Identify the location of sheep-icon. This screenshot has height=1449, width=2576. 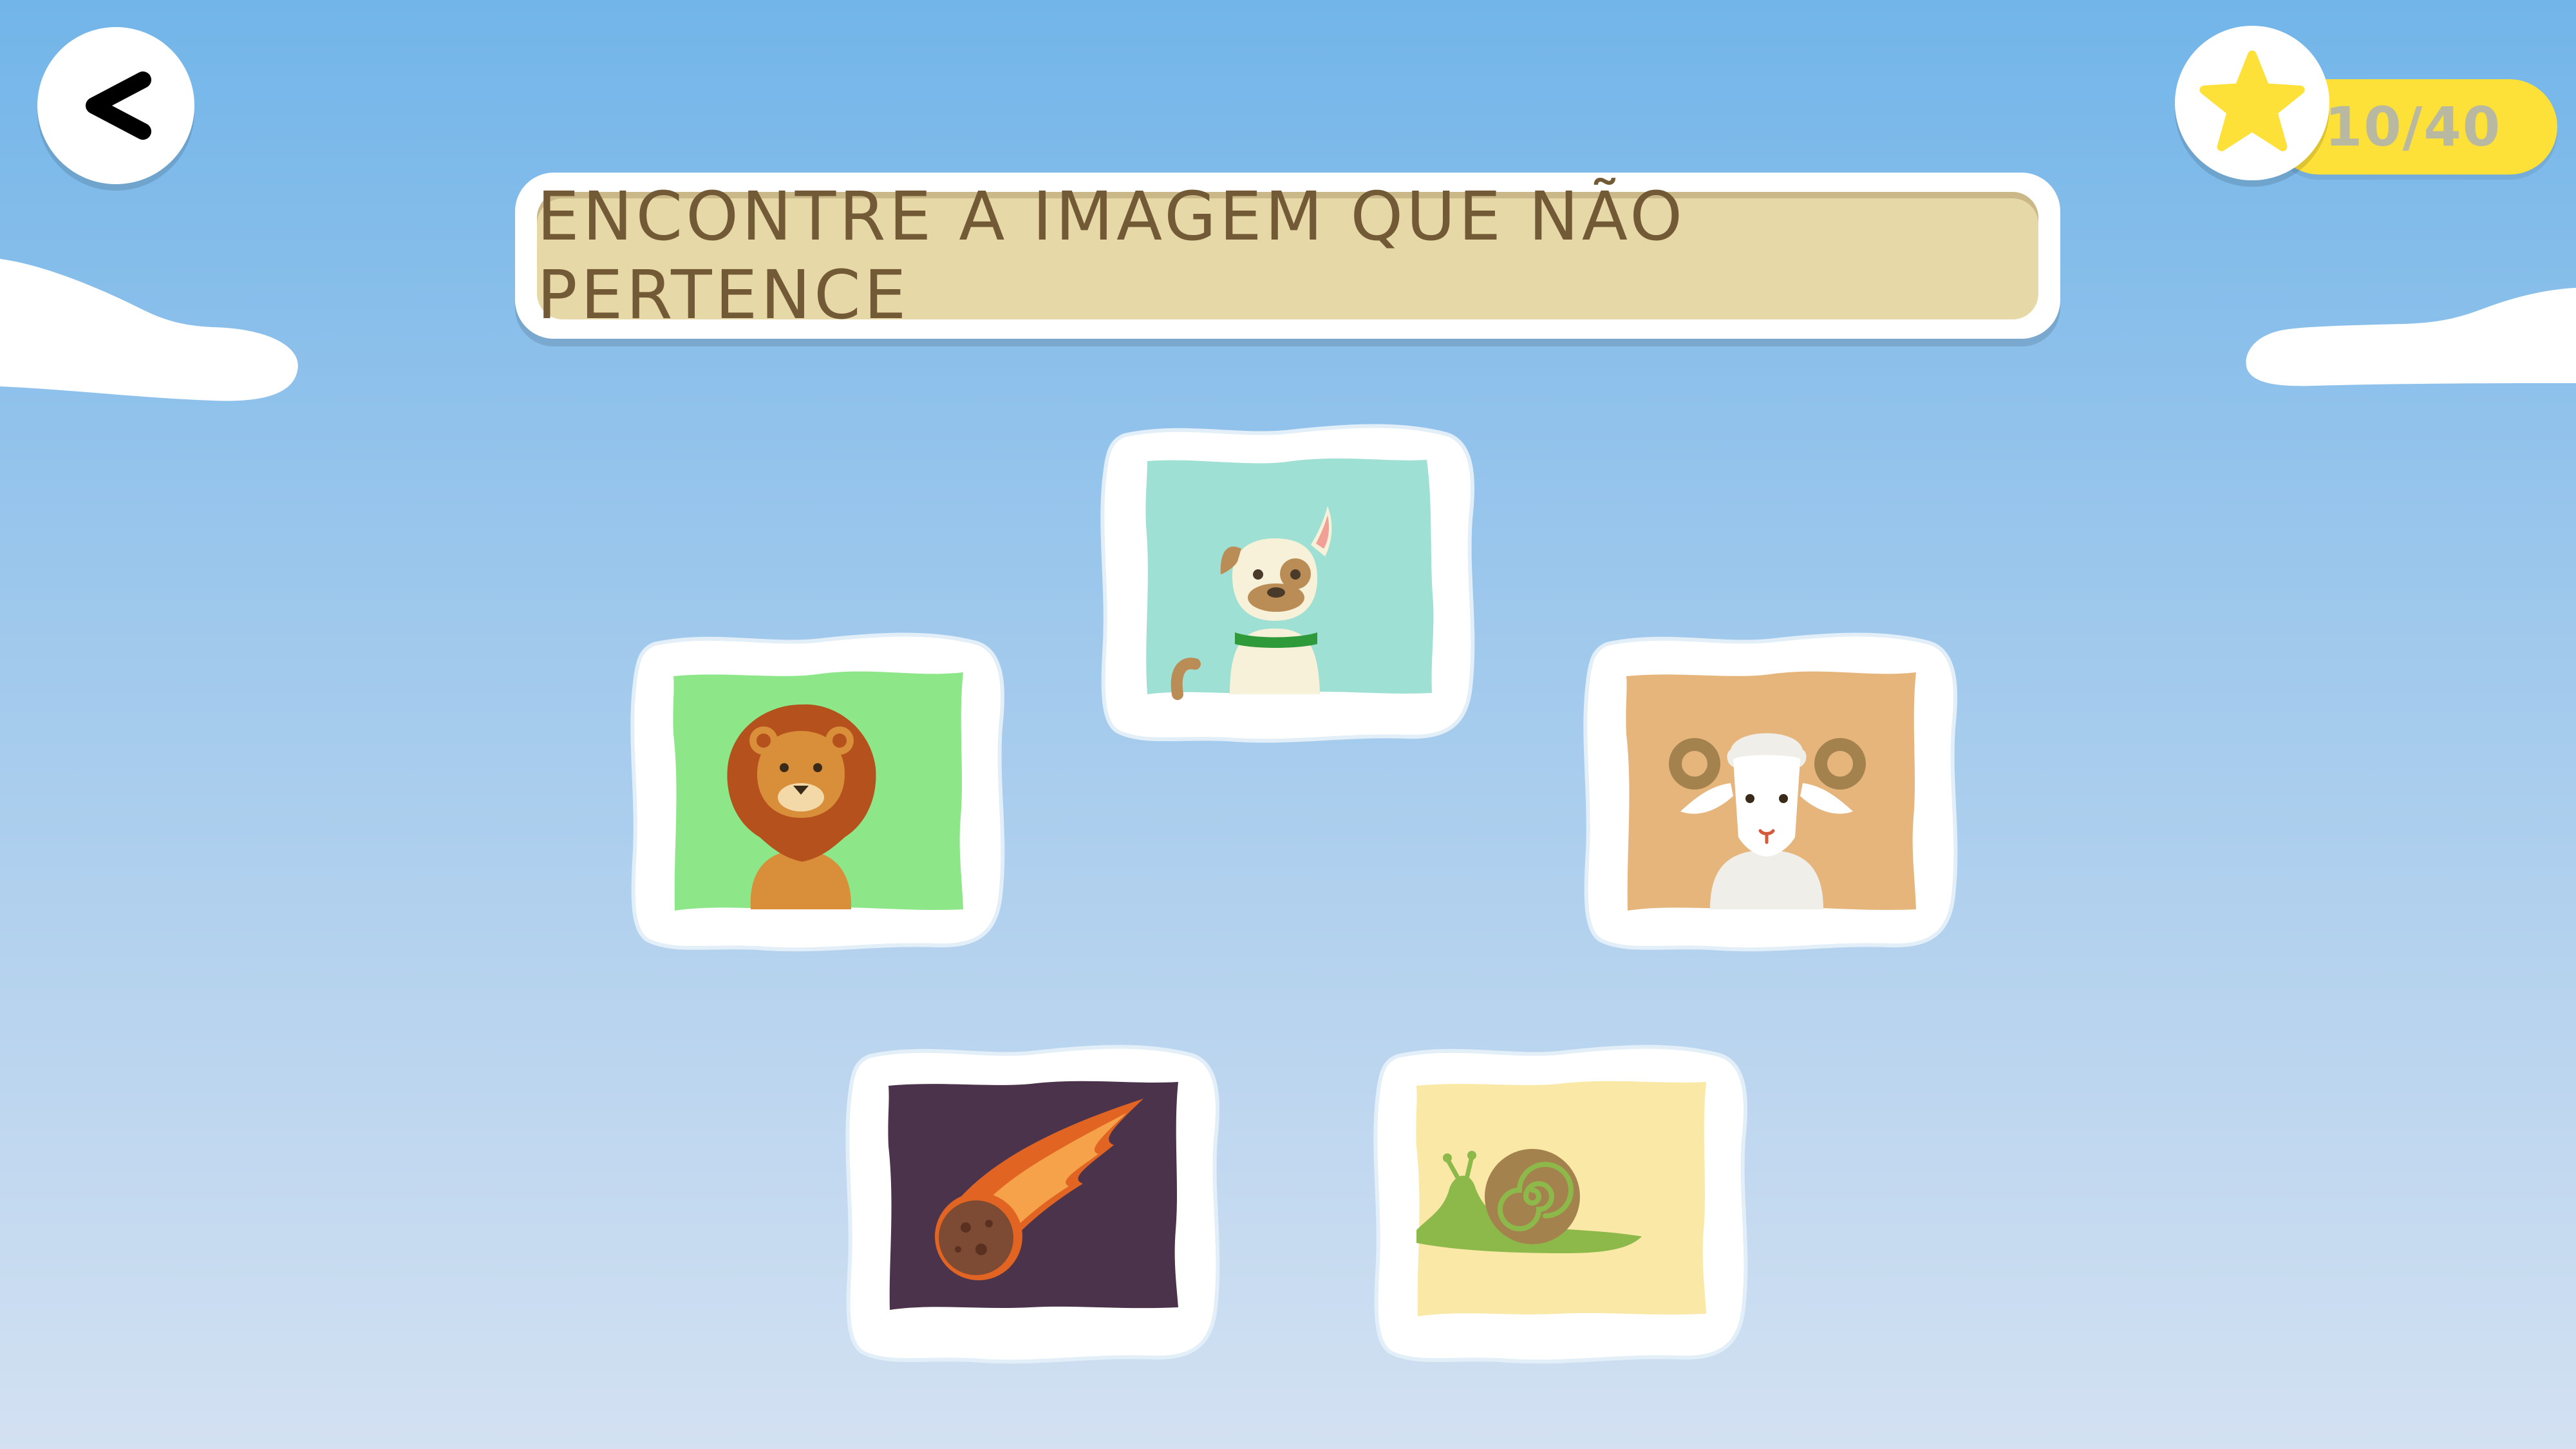
(1771, 791).